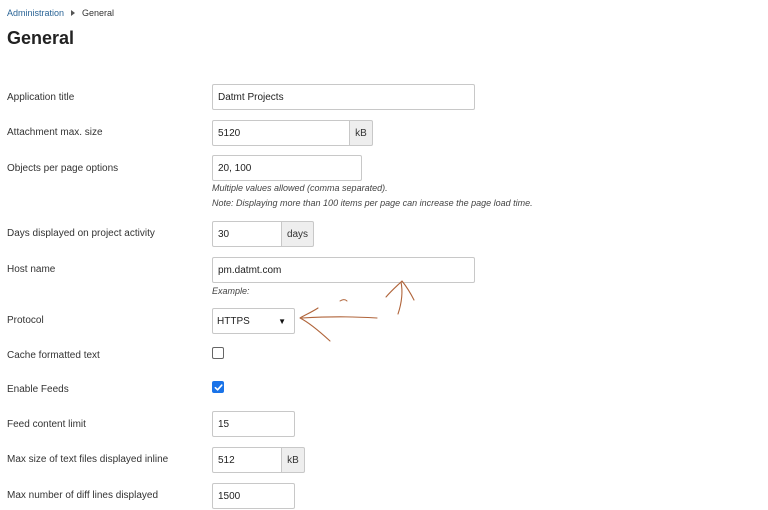 The height and width of the screenshot is (510, 768). Describe the element at coordinates (83, 495) in the screenshot. I see `max-diff-lines-label: Max number of diff lines displayed` at that location.